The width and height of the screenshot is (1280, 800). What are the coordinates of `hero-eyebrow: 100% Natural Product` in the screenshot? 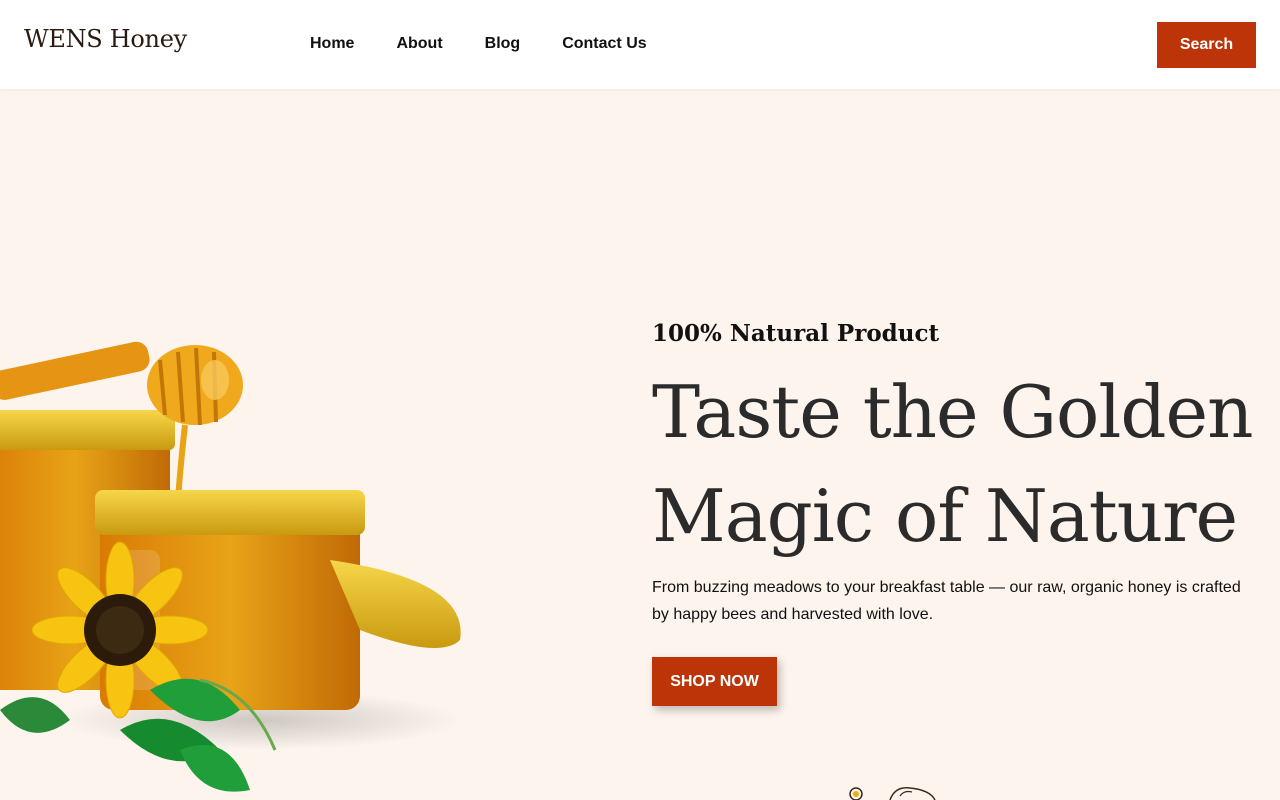 It's located at (796, 333).